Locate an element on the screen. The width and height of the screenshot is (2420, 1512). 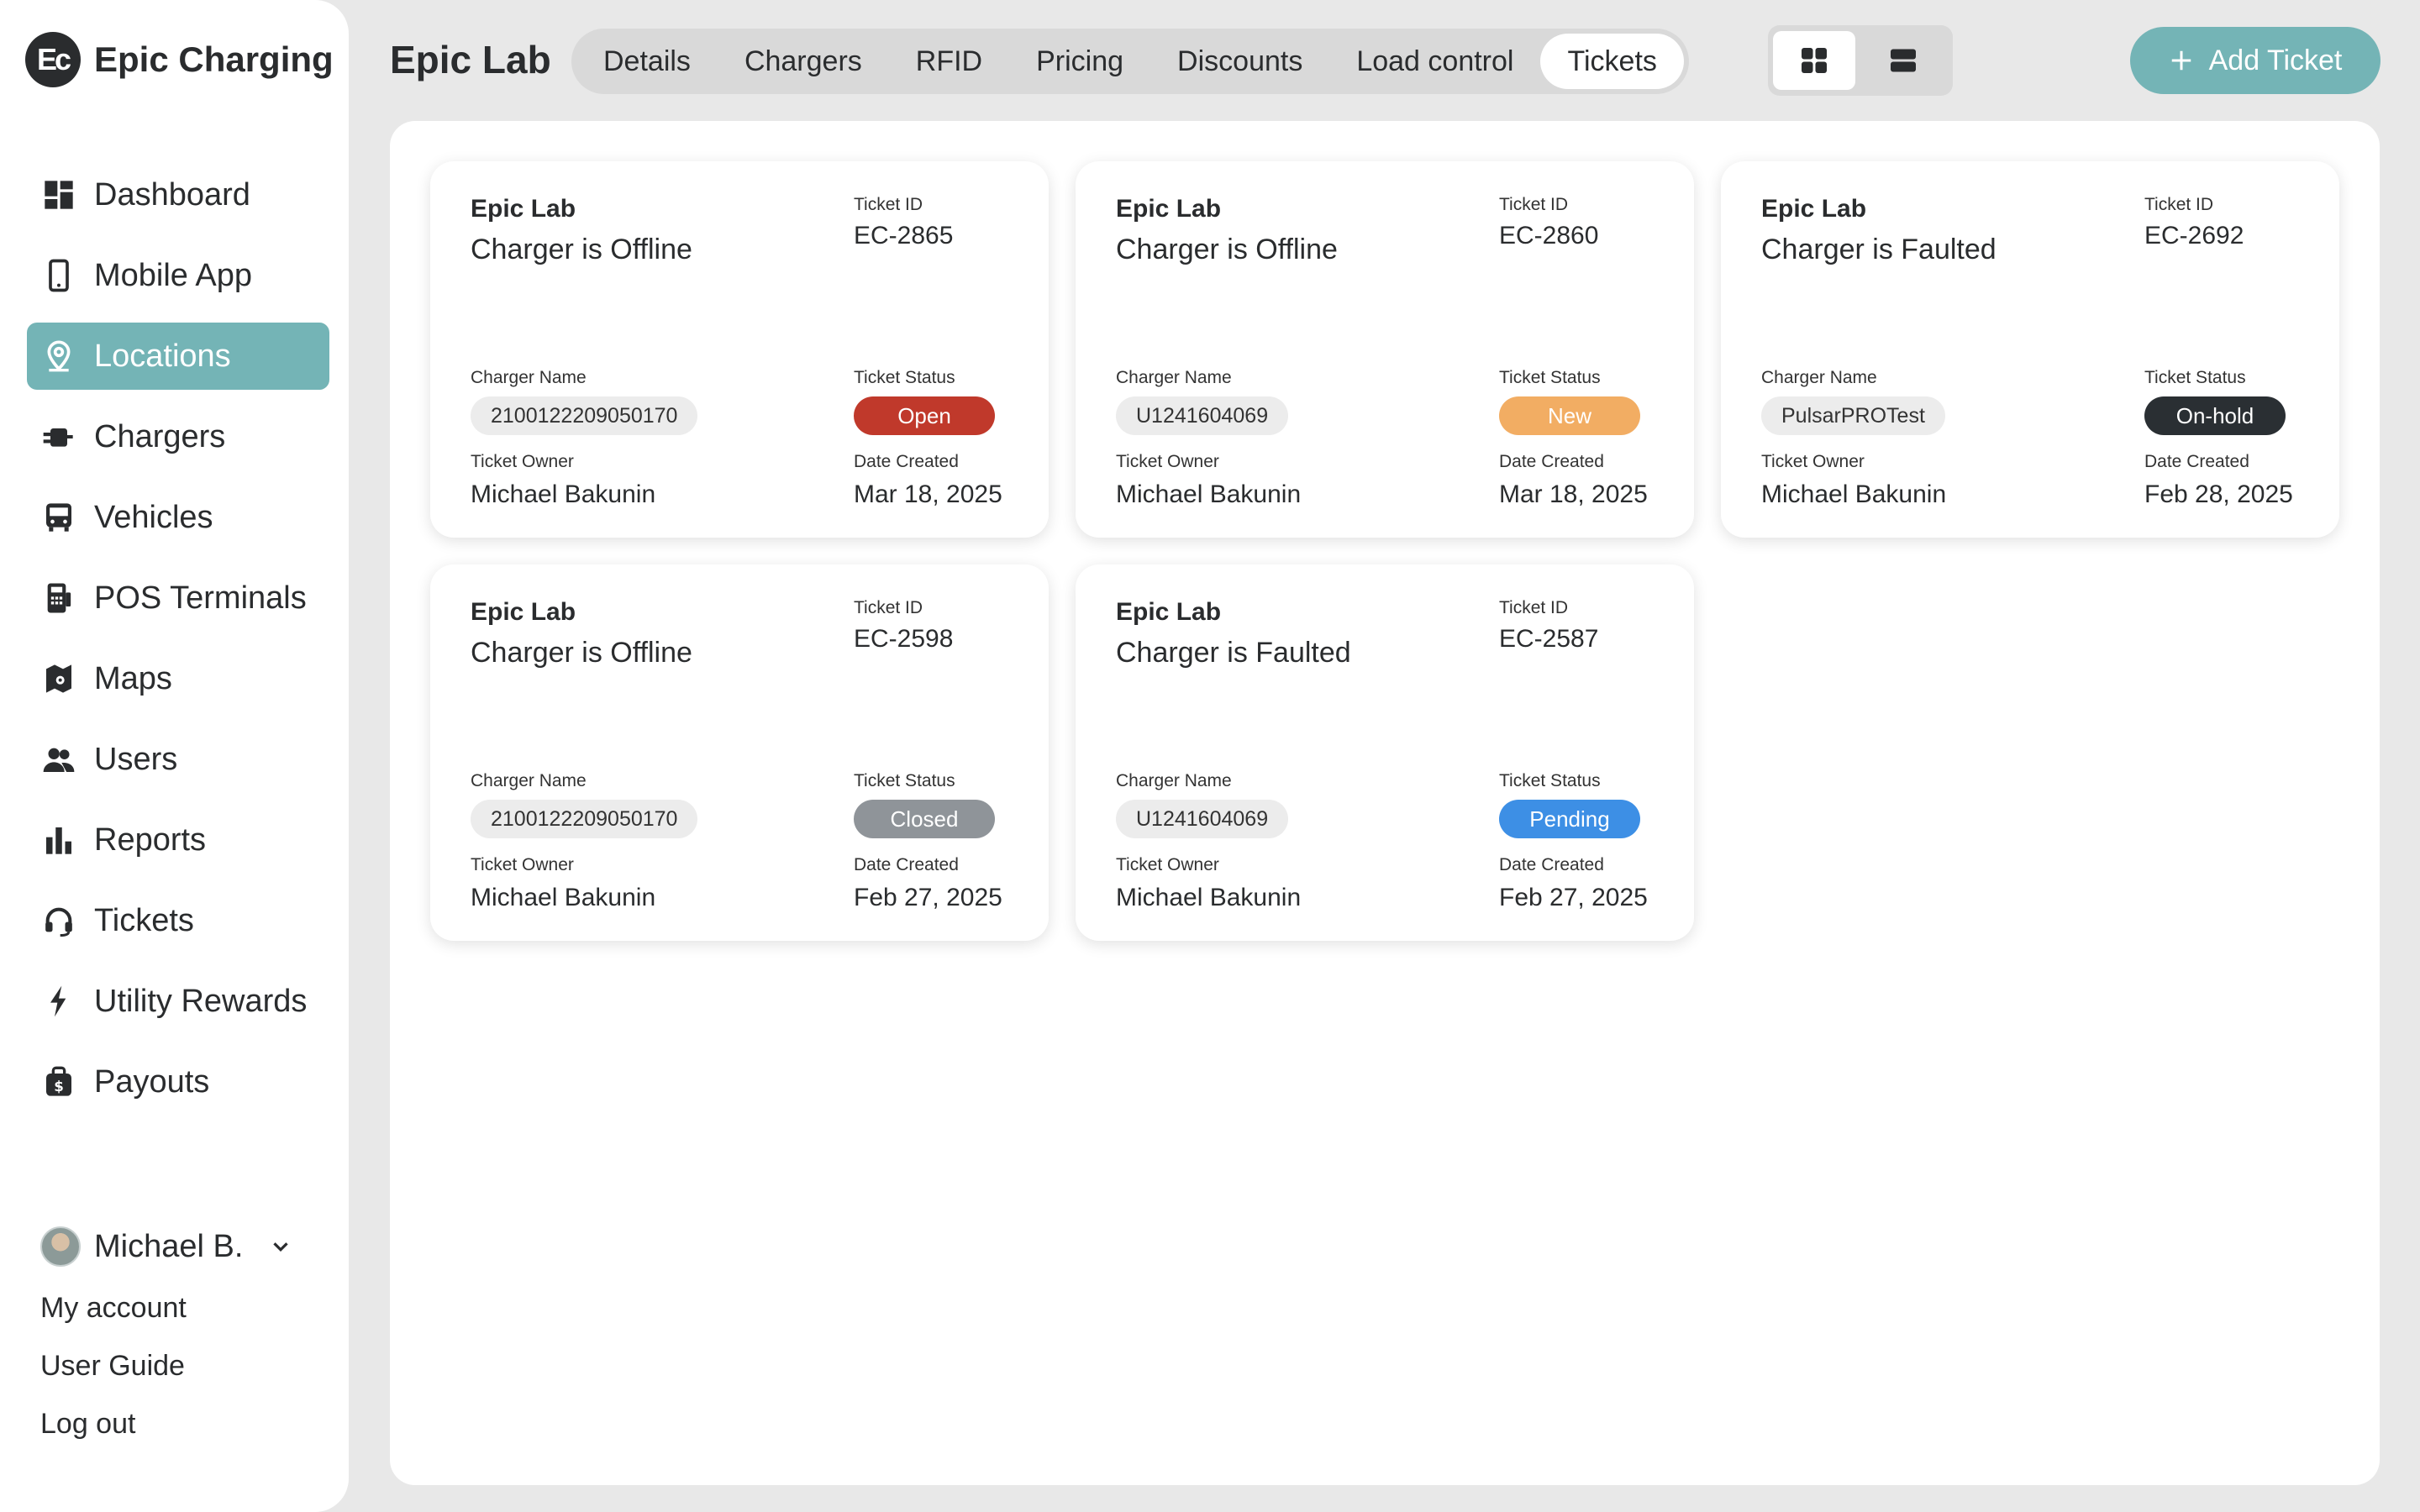
plus-icon is located at coordinates (2181, 60).